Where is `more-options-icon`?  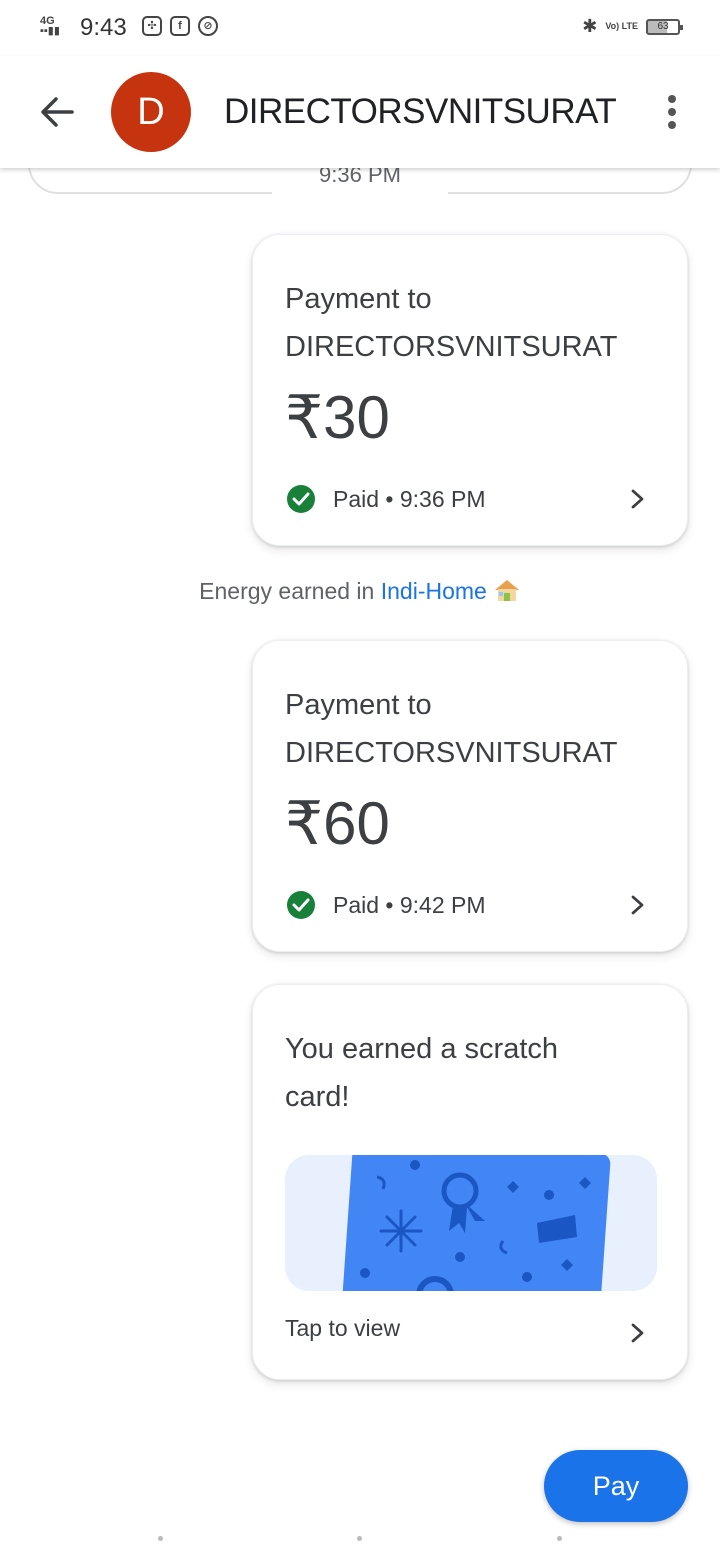
more-options-icon is located at coordinates (672, 112).